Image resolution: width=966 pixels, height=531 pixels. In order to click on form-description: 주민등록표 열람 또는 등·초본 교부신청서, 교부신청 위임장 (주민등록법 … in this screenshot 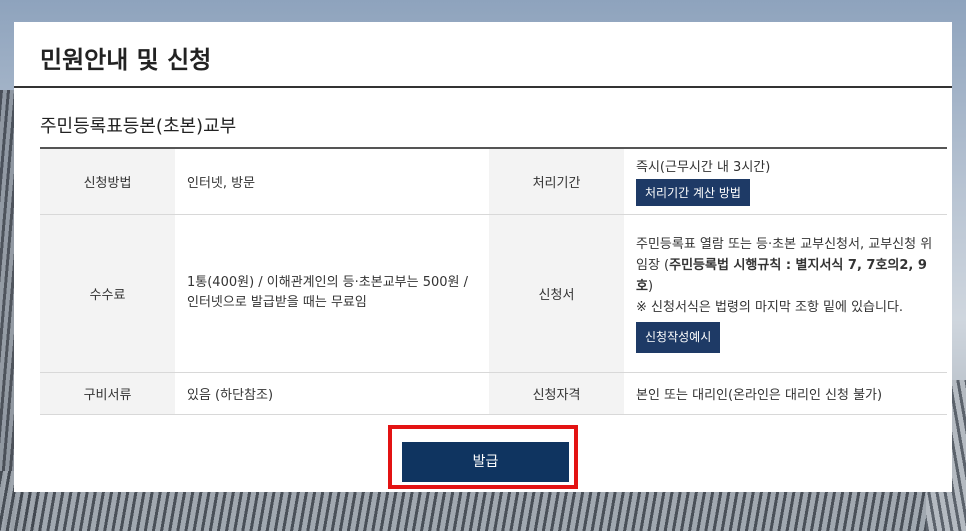, I will do `click(785, 265)`.